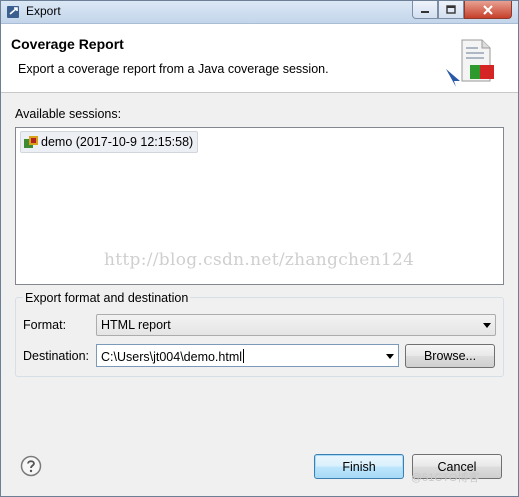 The image size is (519, 497). Describe the element at coordinates (117, 142) in the screenshot. I see `session-label: demo (2017-10-9 12:15:58)` at that location.